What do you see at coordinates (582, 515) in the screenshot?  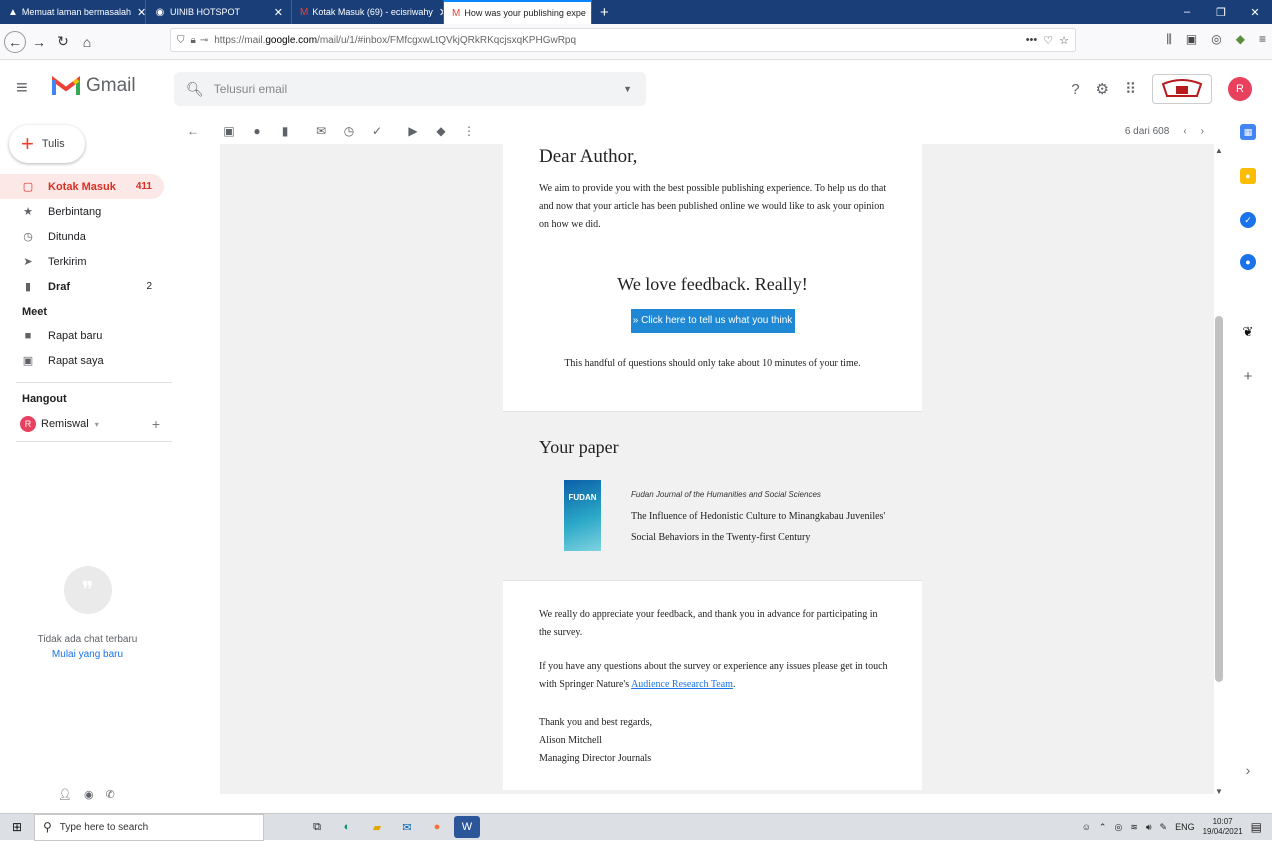 I see `journal-cover-image: FUDAN` at bounding box center [582, 515].